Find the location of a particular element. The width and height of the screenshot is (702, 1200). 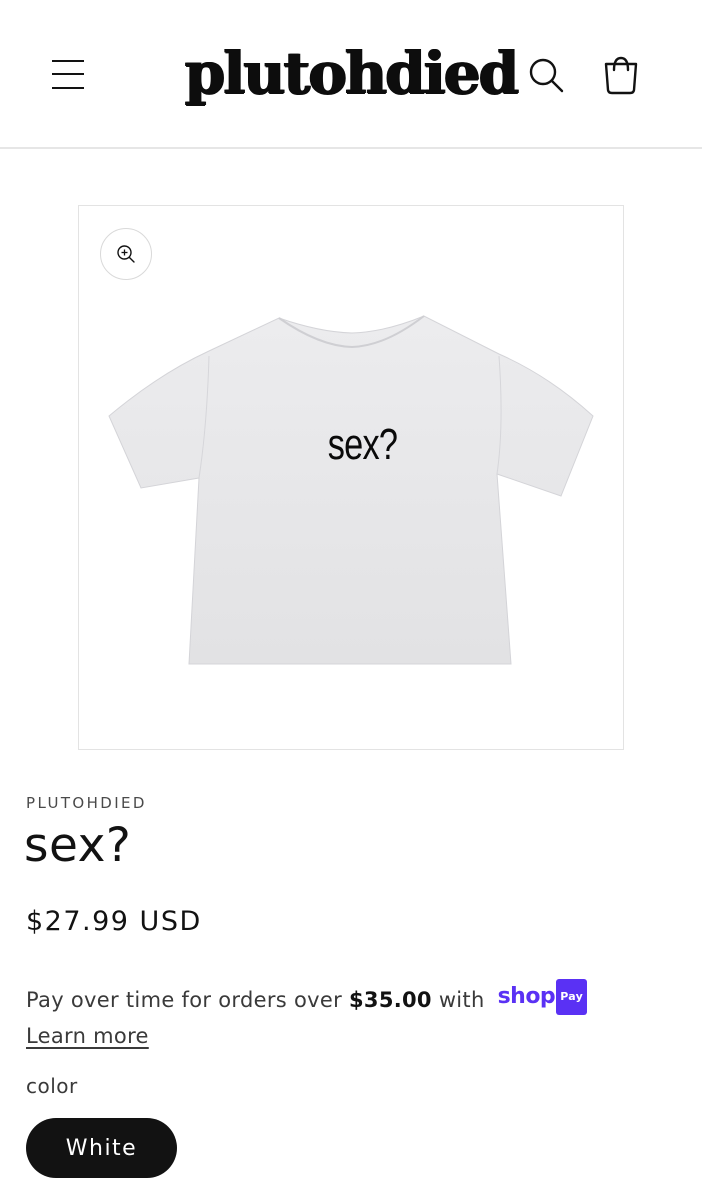

store-logo: plutohdied is located at coordinates (352, 73).